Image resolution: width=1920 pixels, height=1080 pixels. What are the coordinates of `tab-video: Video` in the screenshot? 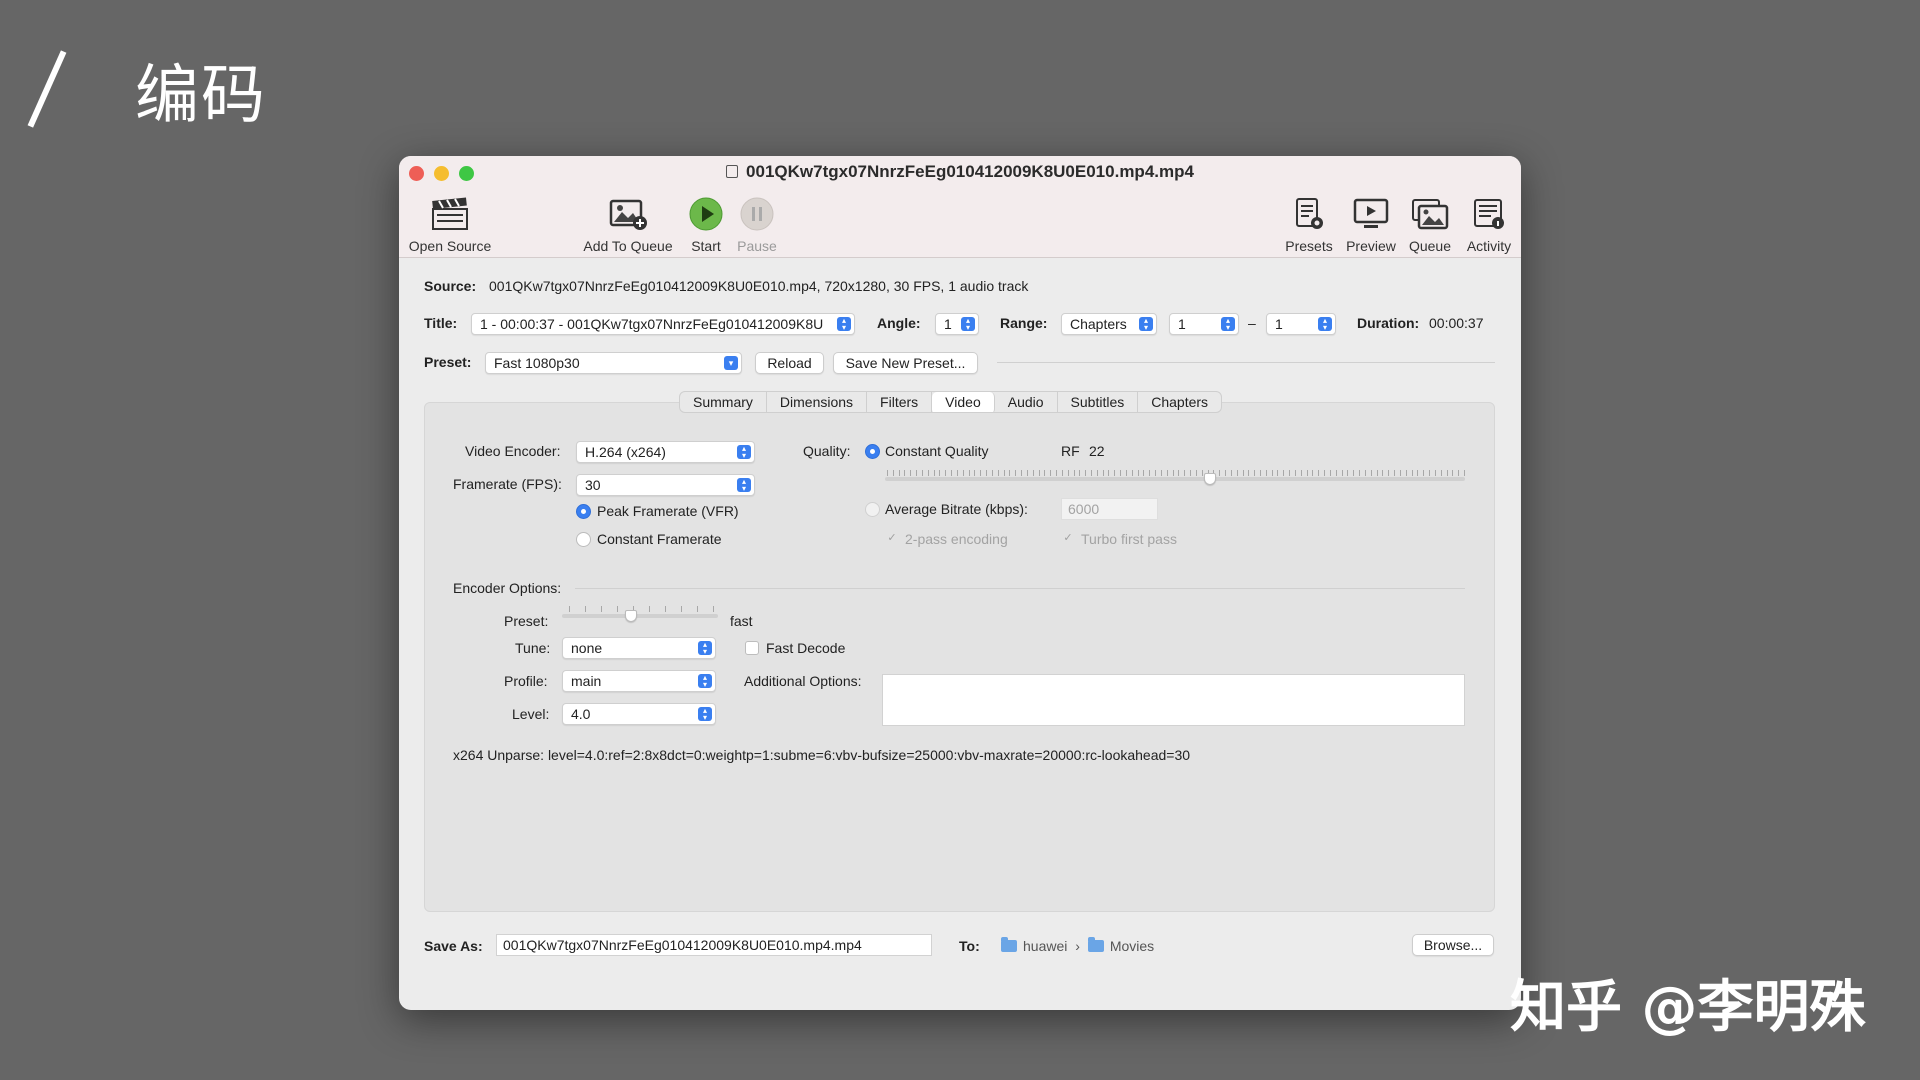 It's located at (963, 402).